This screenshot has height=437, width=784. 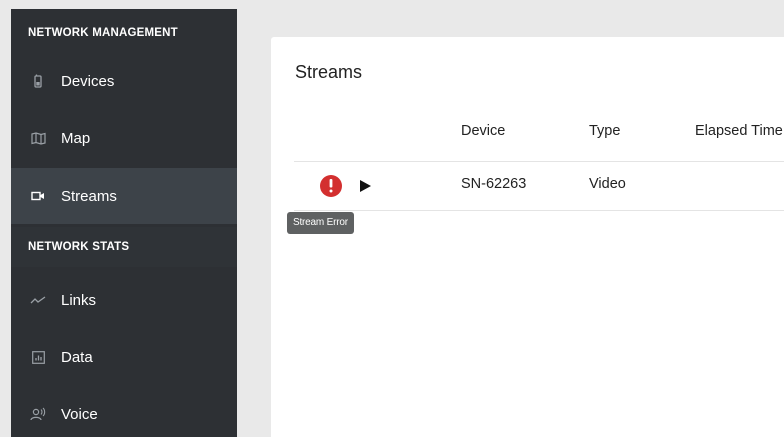 What do you see at coordinates (331, 186) in the screenshot?
I see `error-status-icon` at bounding box center [331, 186].